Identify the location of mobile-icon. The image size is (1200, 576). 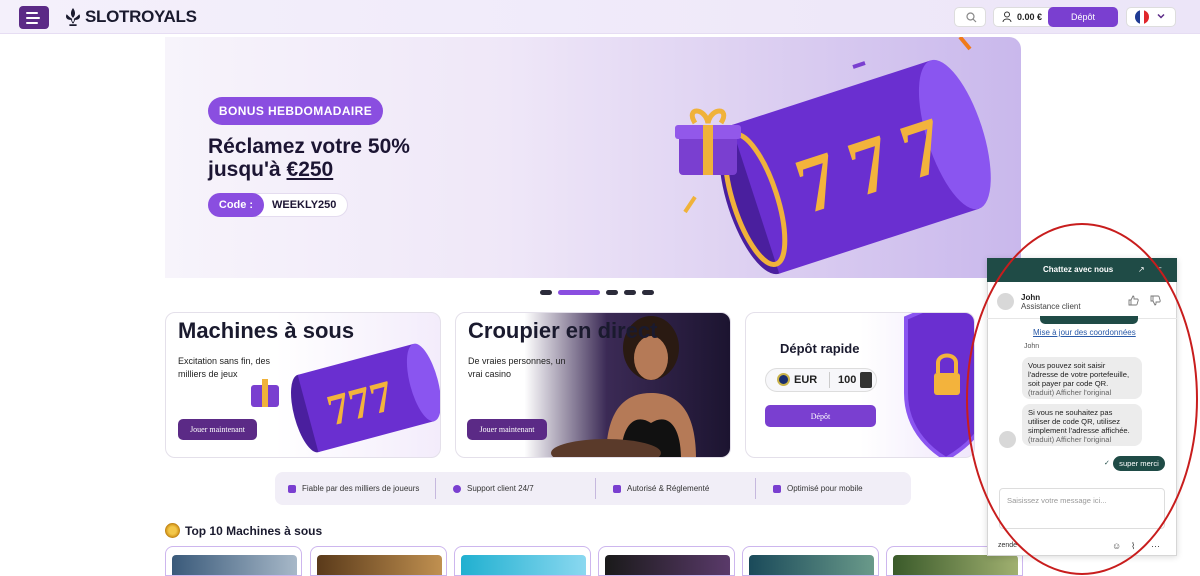
(777, 488).